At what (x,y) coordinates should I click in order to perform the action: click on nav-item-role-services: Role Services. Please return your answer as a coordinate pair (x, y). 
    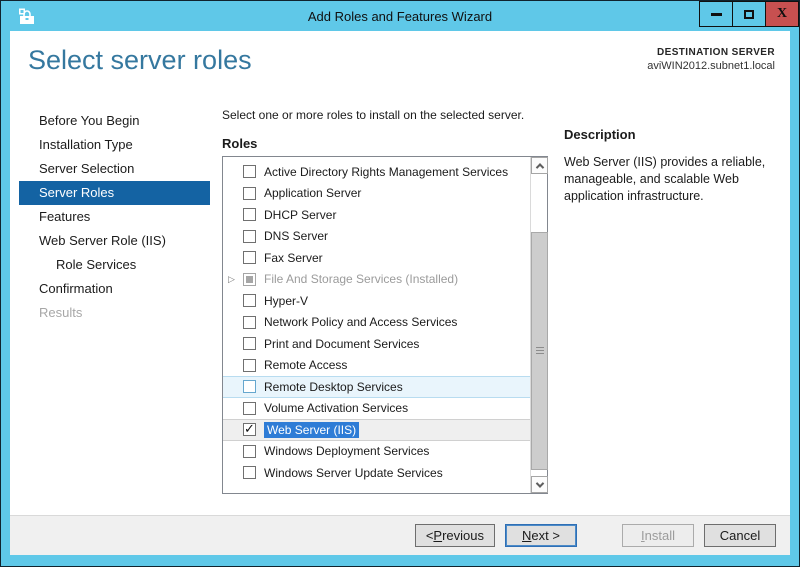
    Looking at the image, I should click on (114, 265).